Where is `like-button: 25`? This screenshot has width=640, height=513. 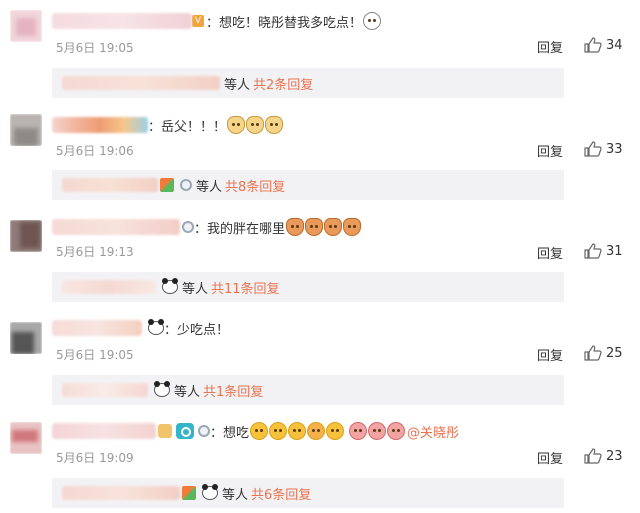
like-button: 25 is located at coordinates (603, 353).